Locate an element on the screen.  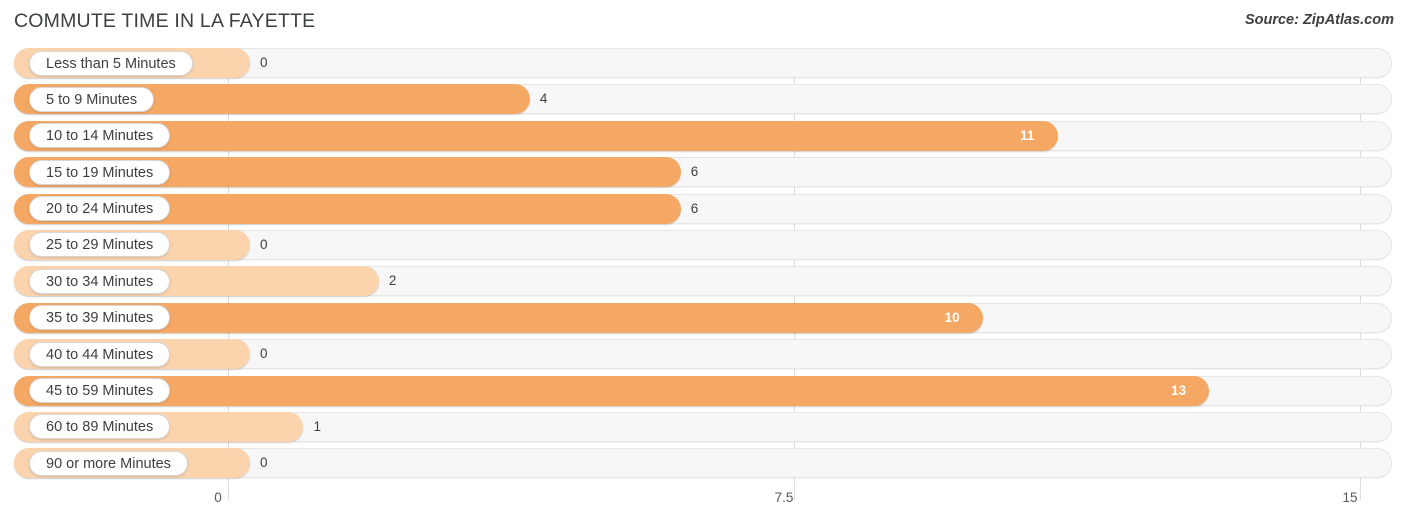
bar-row: 10 to 14 Minutes 11 is located at coordinates (703, 135).